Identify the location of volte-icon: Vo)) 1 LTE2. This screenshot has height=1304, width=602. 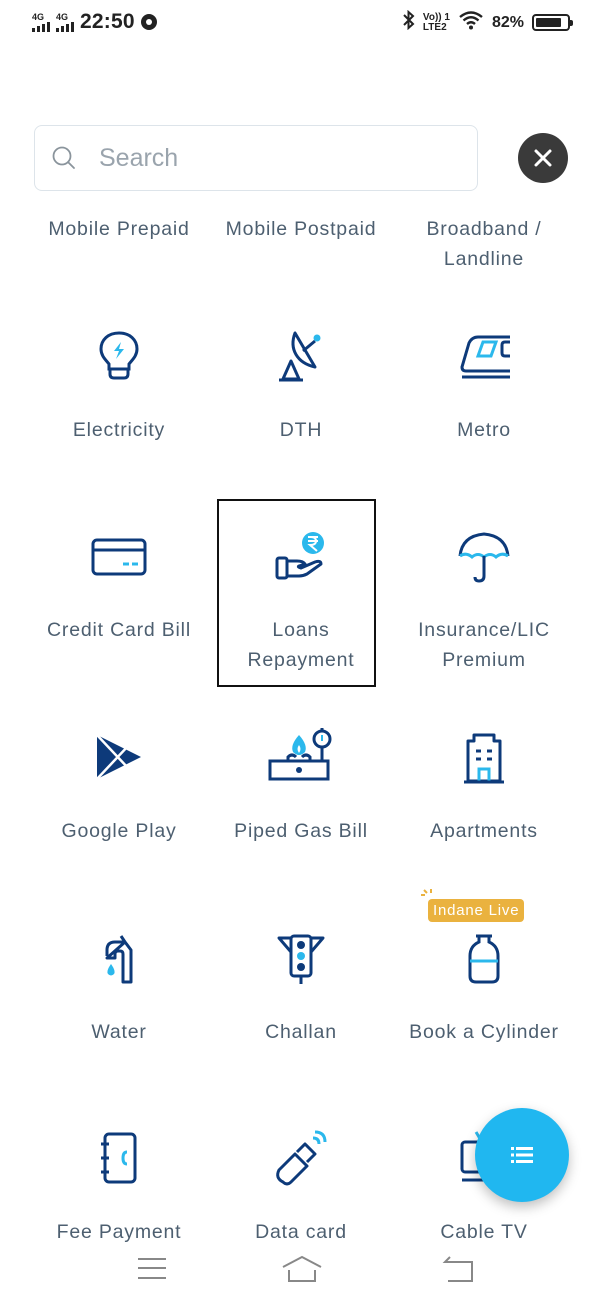
(436, 22).